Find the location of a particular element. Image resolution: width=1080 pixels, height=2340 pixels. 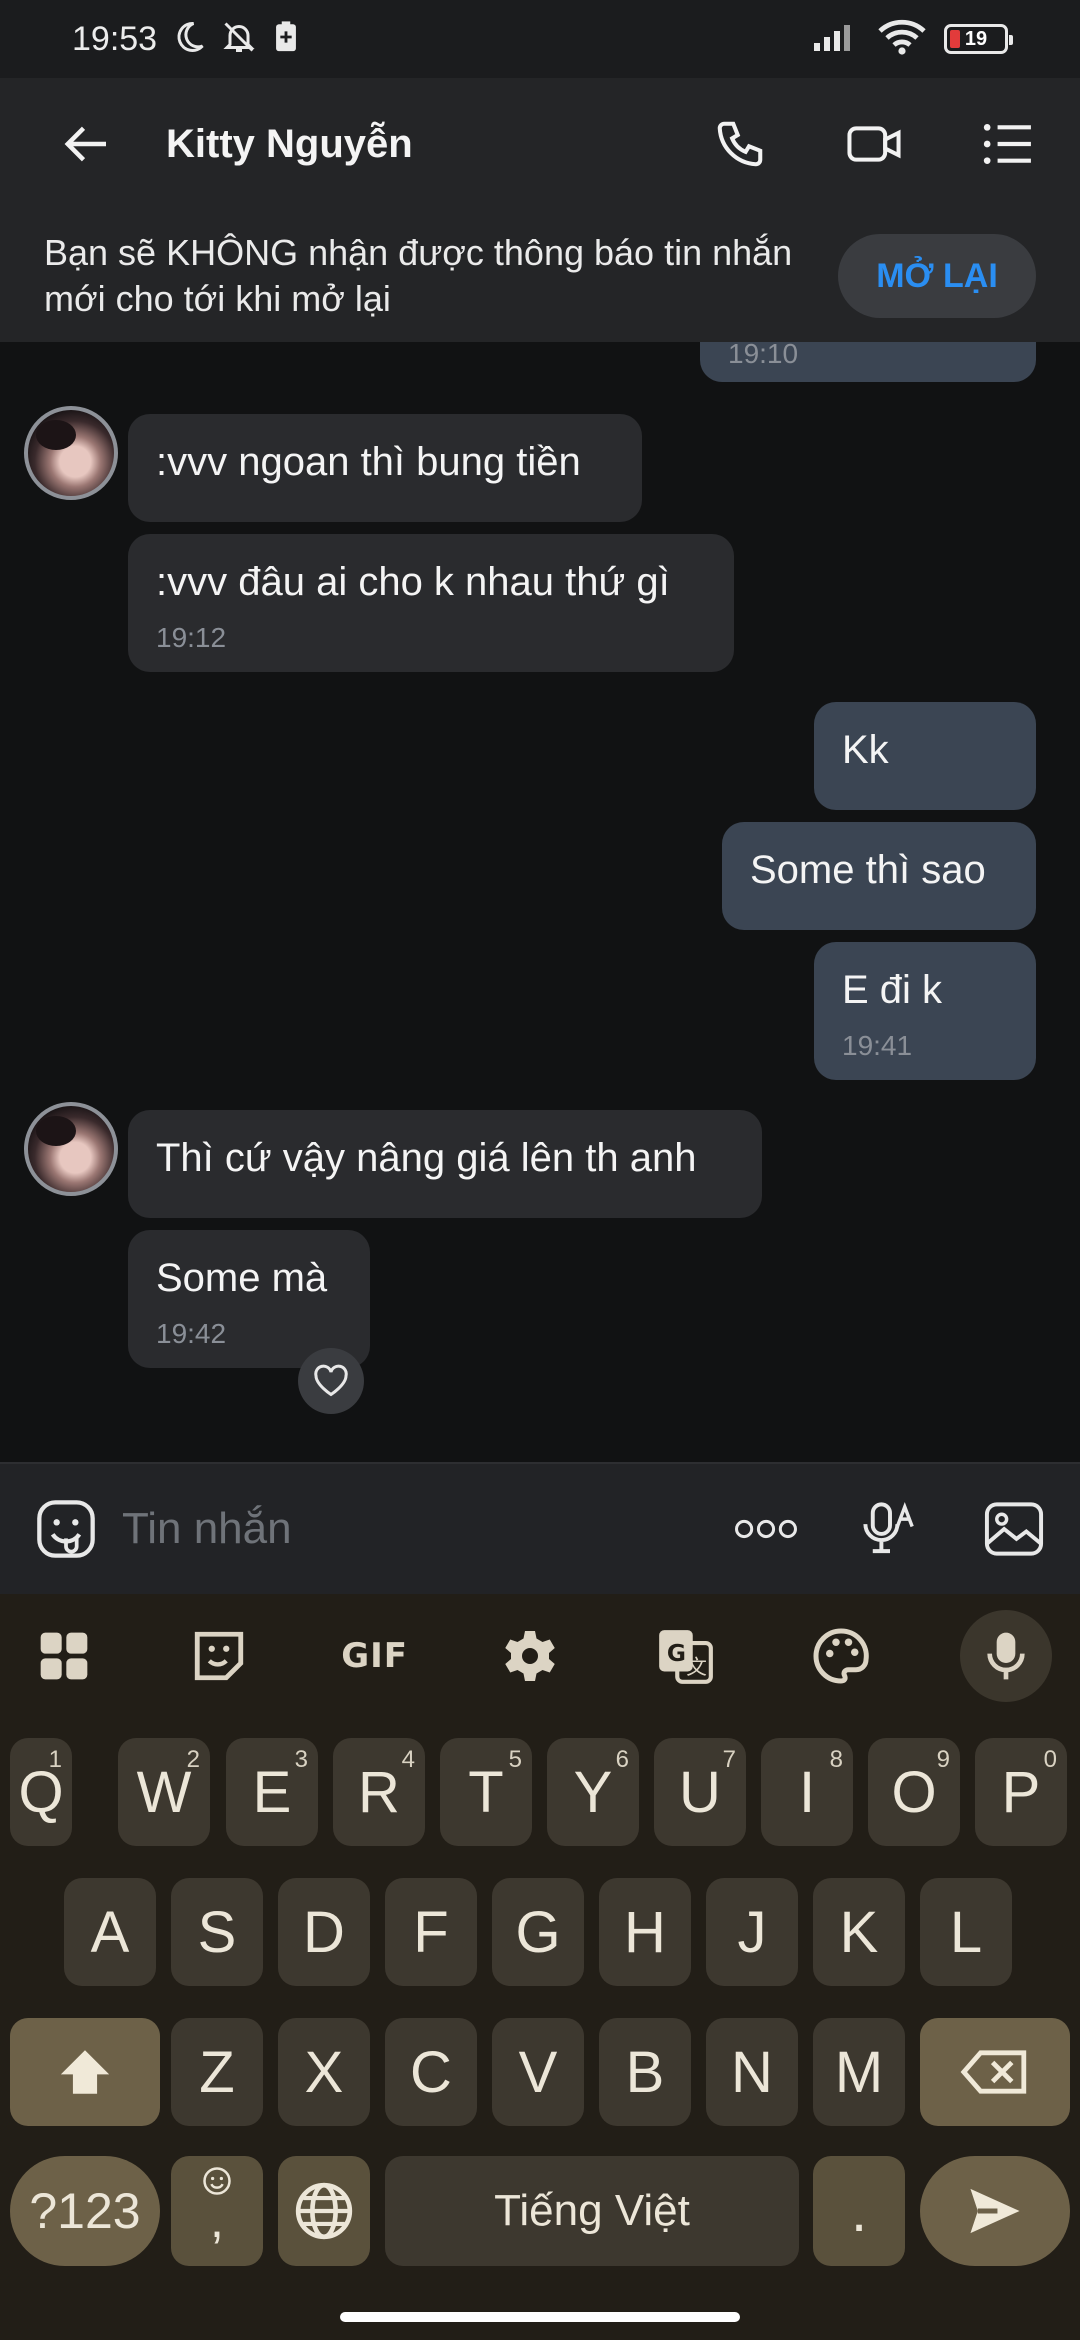

message-time: 19:12 is located at coordinates (191, 637).